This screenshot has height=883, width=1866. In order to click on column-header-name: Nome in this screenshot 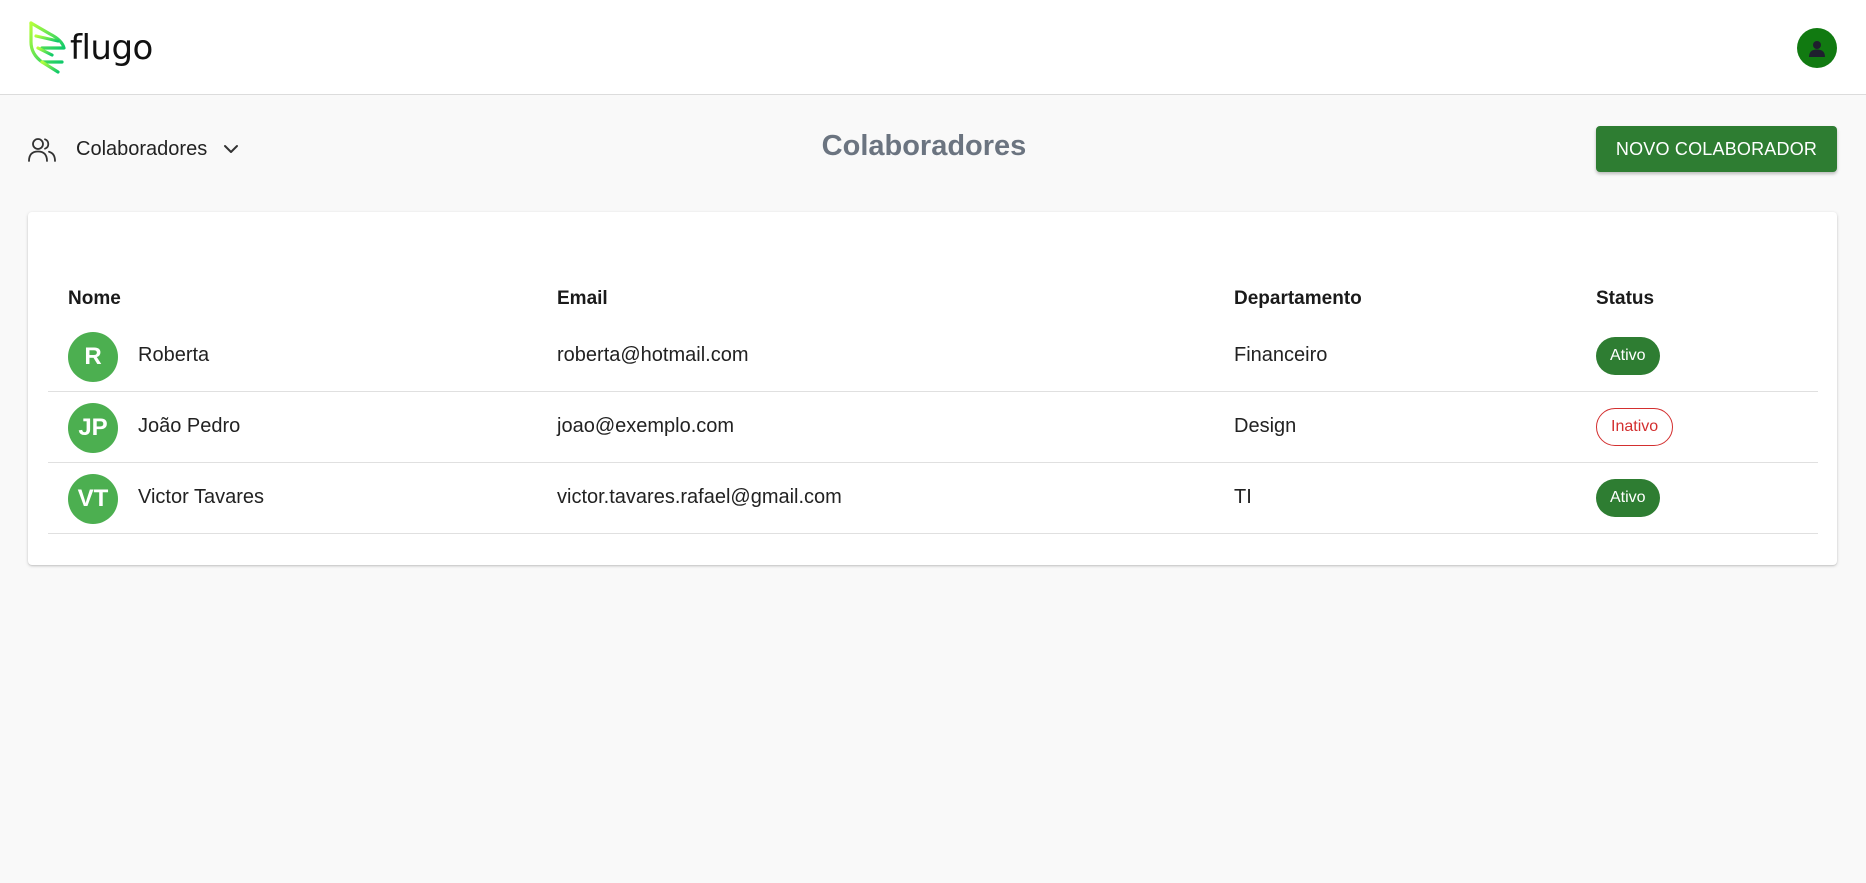, I will do `click(94, 299)`.